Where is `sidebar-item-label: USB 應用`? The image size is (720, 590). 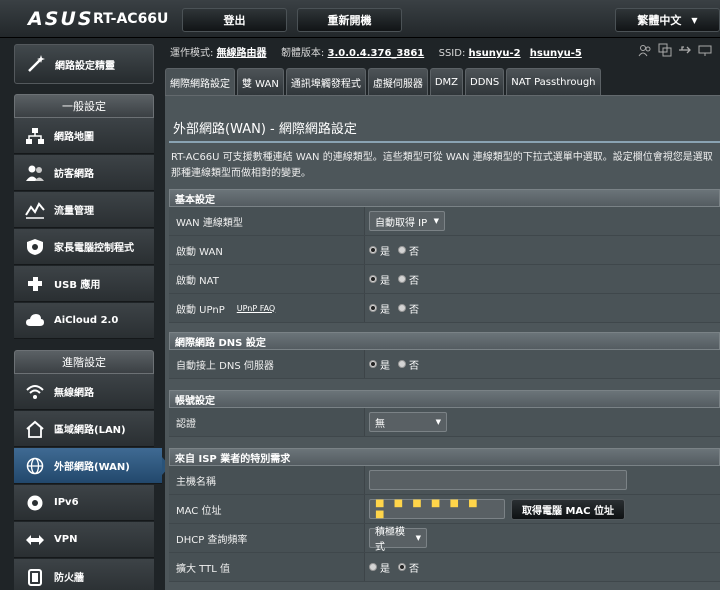
sidebar-item-label: USB 應用 is located at coordinates (77, 285).